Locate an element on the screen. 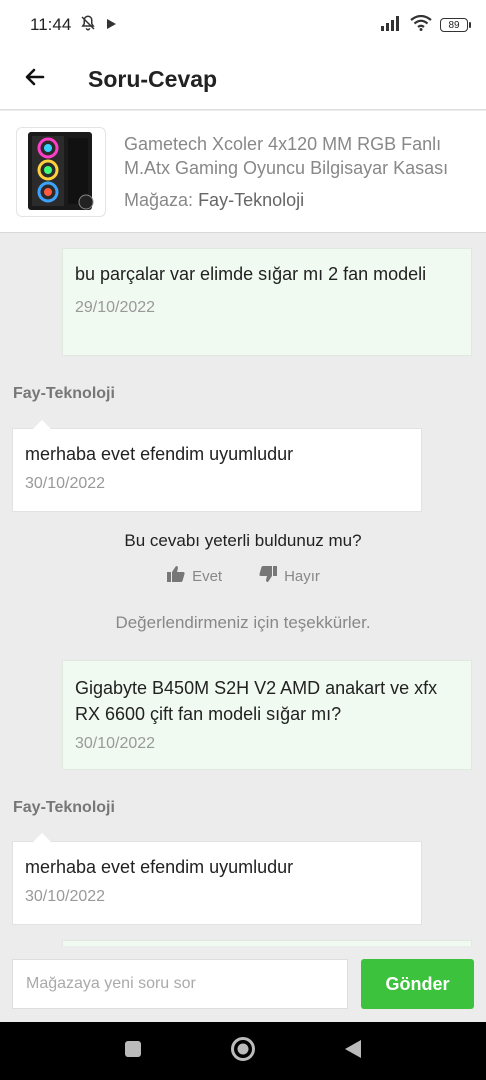 Image resolution: width=486 pixels, height=1080 pixels. feedback-yes-button: Evet is located at coordinates (194, 576).